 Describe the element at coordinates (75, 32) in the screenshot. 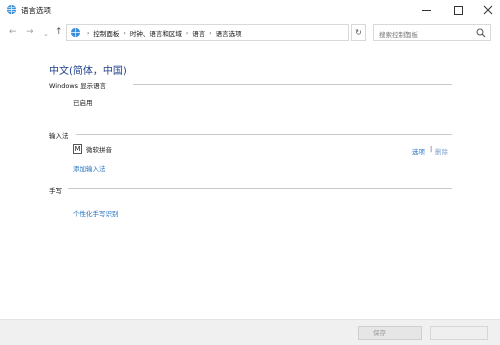

I see `control-panel-icon` at that location.